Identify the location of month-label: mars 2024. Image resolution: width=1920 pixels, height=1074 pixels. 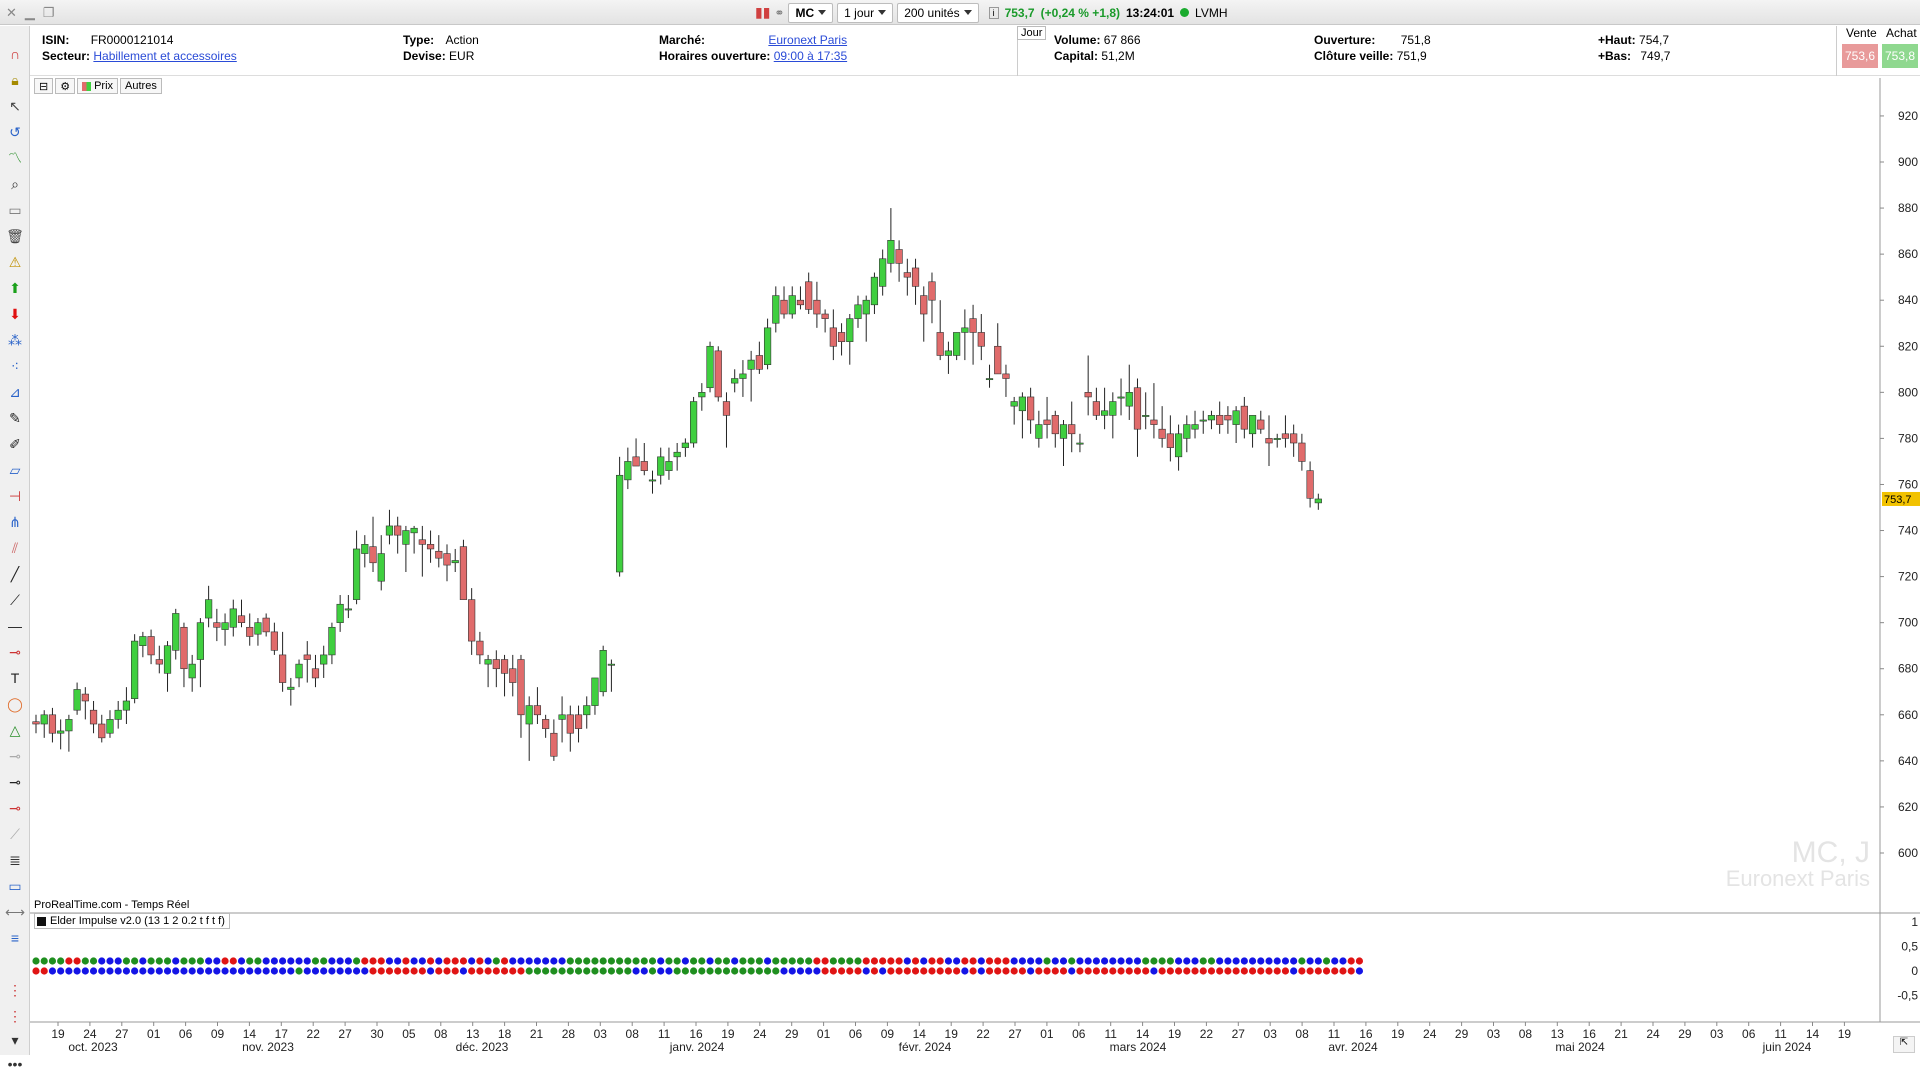
(1138, 1047).